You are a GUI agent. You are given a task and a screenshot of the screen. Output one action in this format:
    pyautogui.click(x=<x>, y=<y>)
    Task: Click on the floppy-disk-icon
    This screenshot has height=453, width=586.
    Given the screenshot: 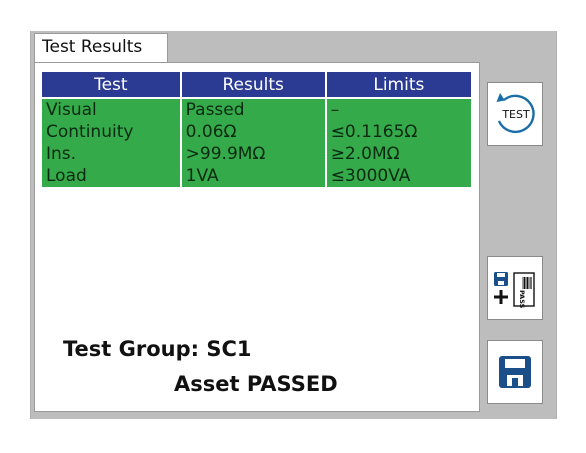 What is the action you would take?
    pyautogui.click(x=515, y=372)
    